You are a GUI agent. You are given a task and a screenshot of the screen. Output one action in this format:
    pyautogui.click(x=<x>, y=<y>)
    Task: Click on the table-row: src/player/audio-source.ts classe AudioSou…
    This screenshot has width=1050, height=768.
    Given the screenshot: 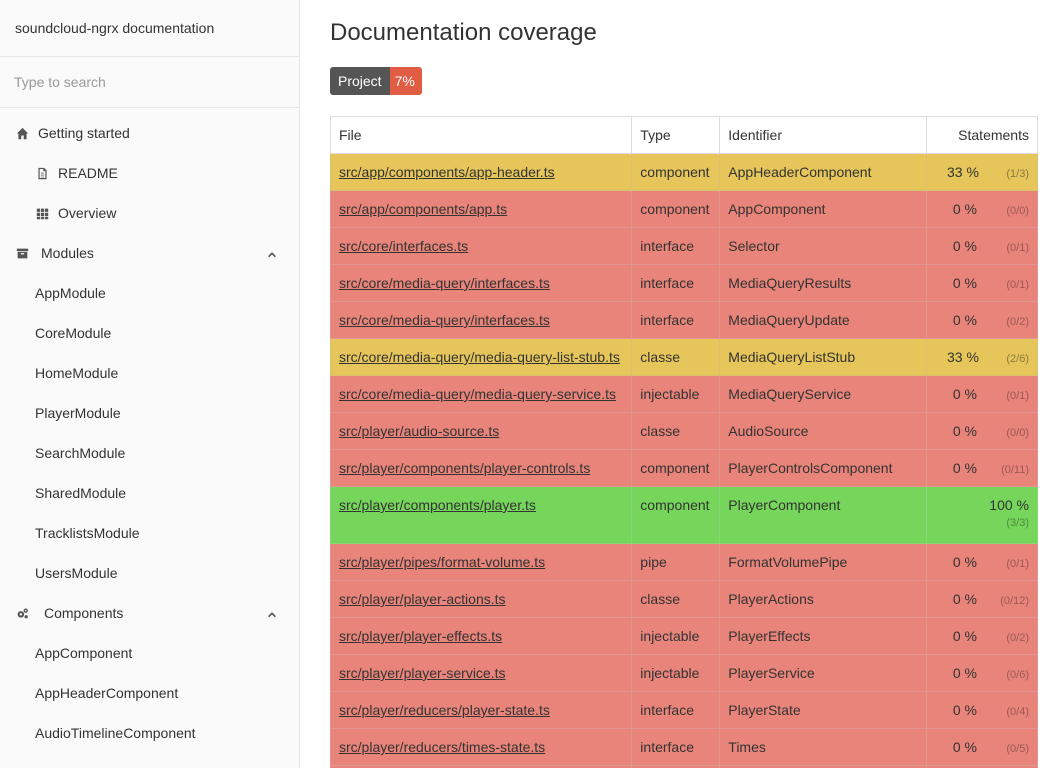 What is the action you would take?
    pyautogui.click(x=683, y=431)
    